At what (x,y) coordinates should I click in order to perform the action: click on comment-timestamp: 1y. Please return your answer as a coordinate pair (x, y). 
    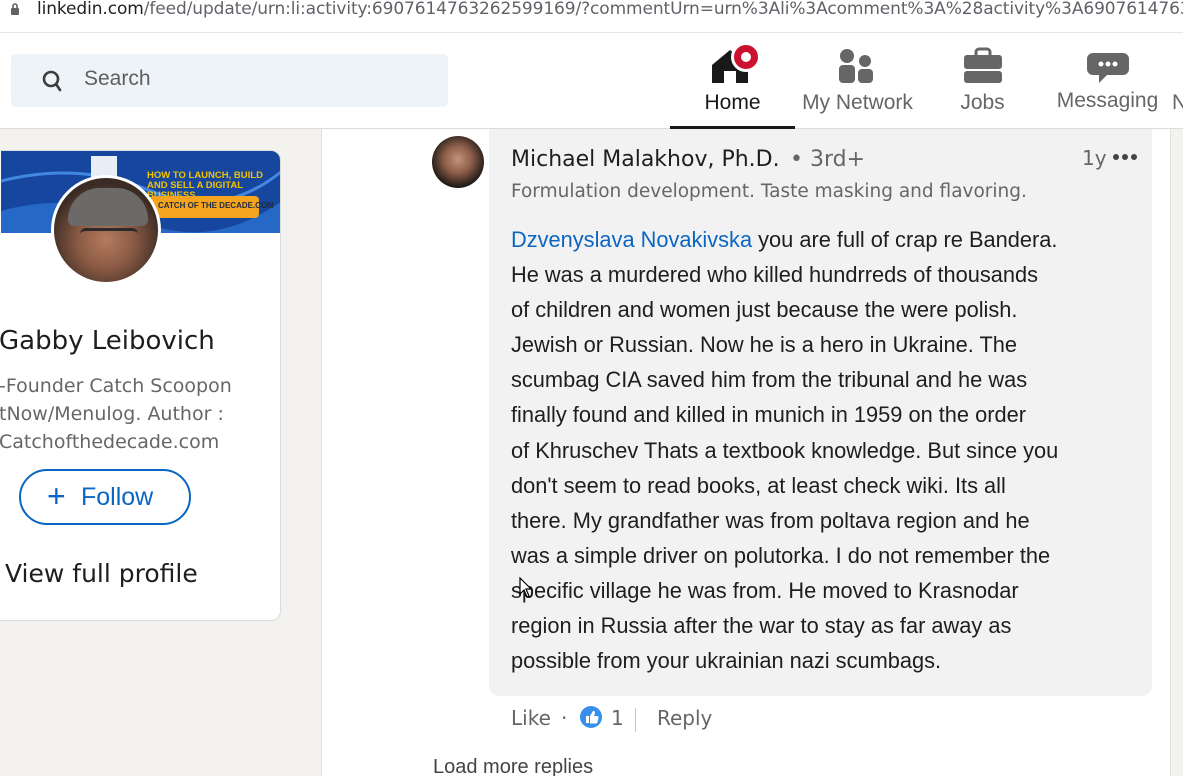
    Looking at the image, I should click on (1094, 158).